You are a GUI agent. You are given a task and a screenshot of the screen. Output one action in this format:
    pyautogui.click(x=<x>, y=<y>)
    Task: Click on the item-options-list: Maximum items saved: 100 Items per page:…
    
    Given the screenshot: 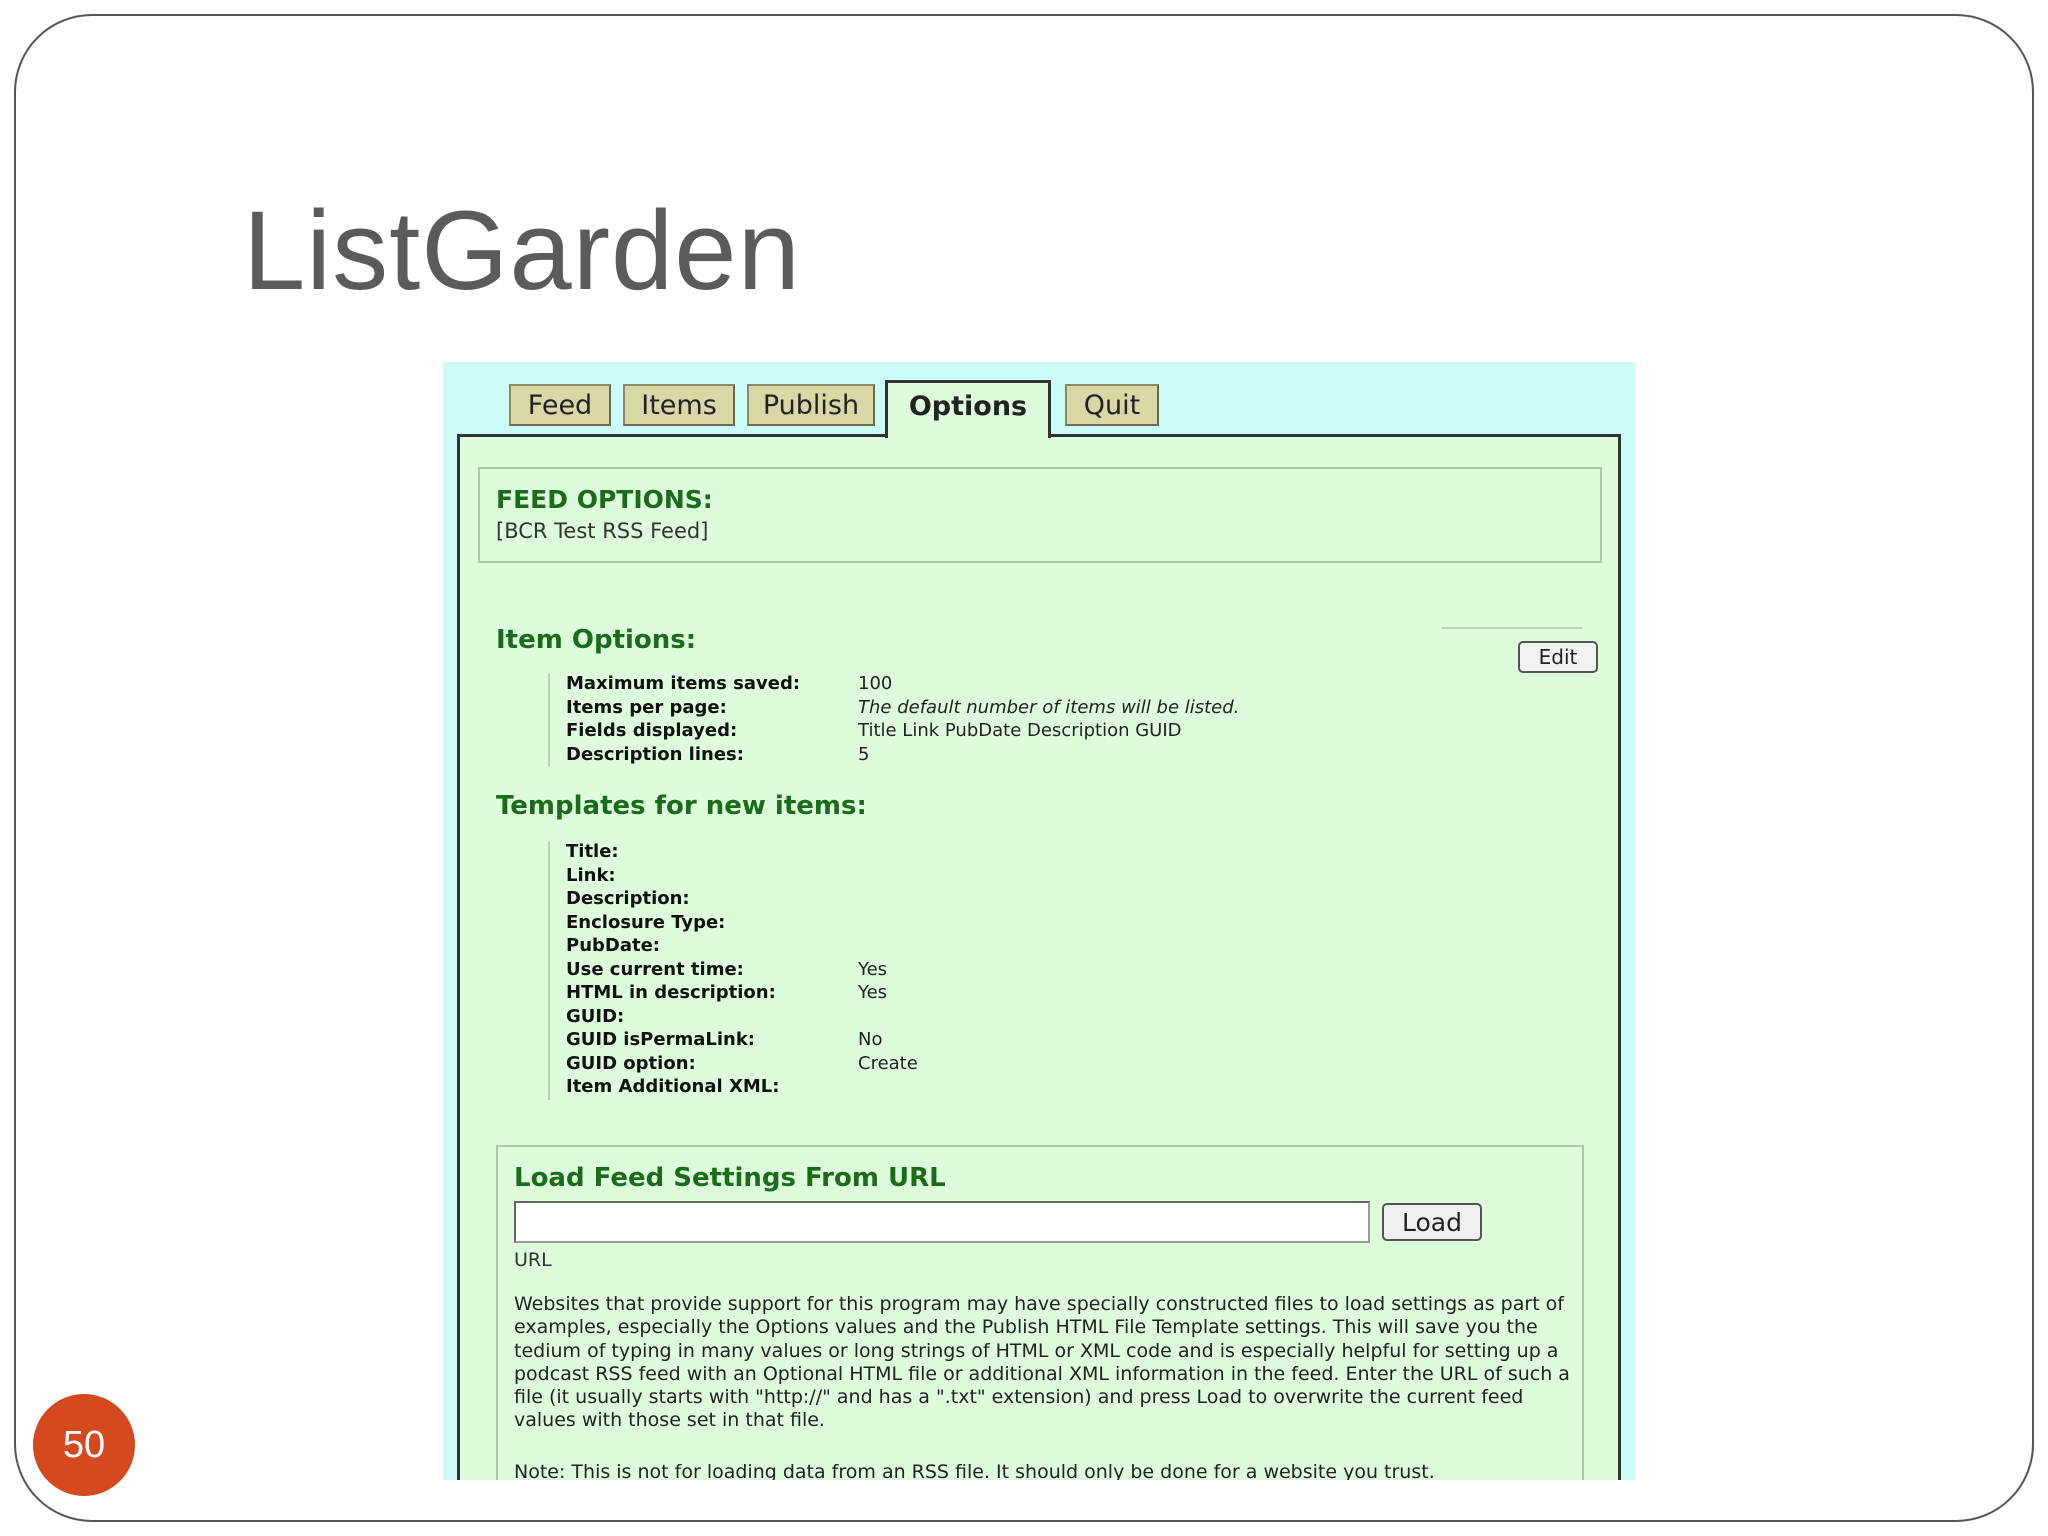 What is the action you would take?
    pyautogui.click(x=893, y=720)
    